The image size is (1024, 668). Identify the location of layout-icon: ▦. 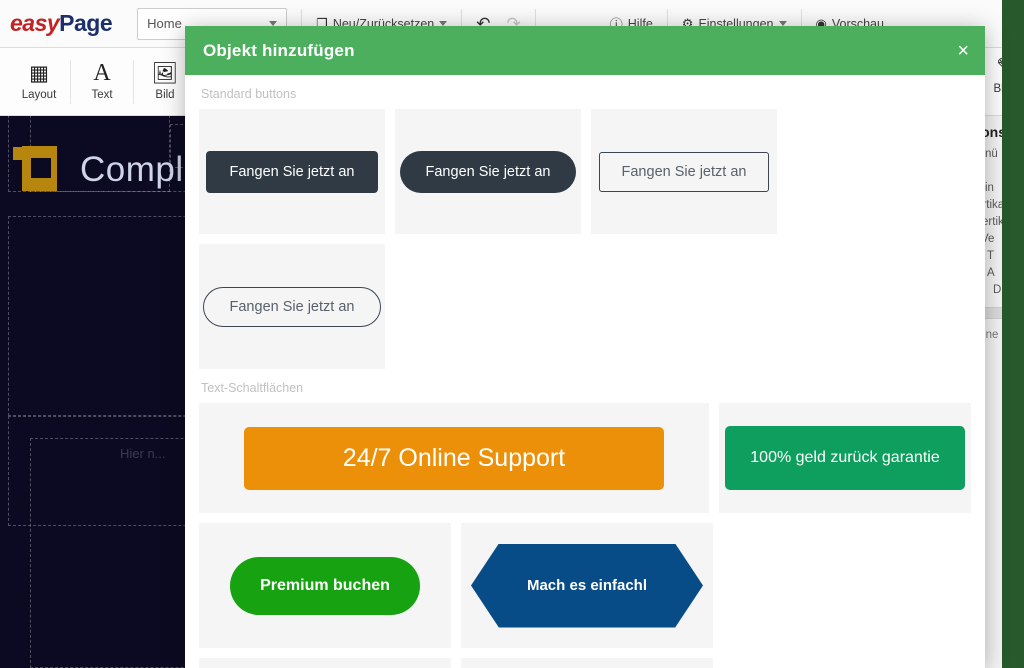
(39, 73).